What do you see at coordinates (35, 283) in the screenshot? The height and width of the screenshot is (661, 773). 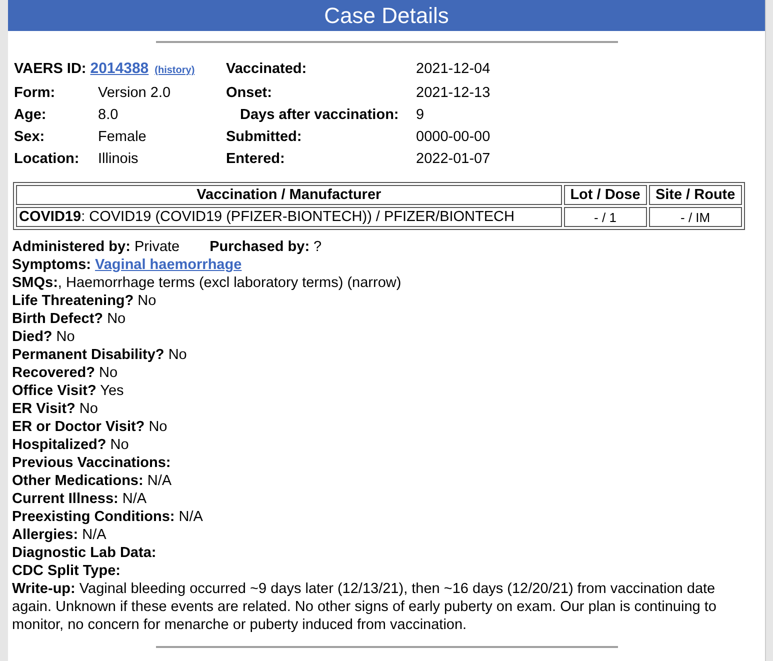 I see `field-label: SMQs:` at bounding box center [35, 283].